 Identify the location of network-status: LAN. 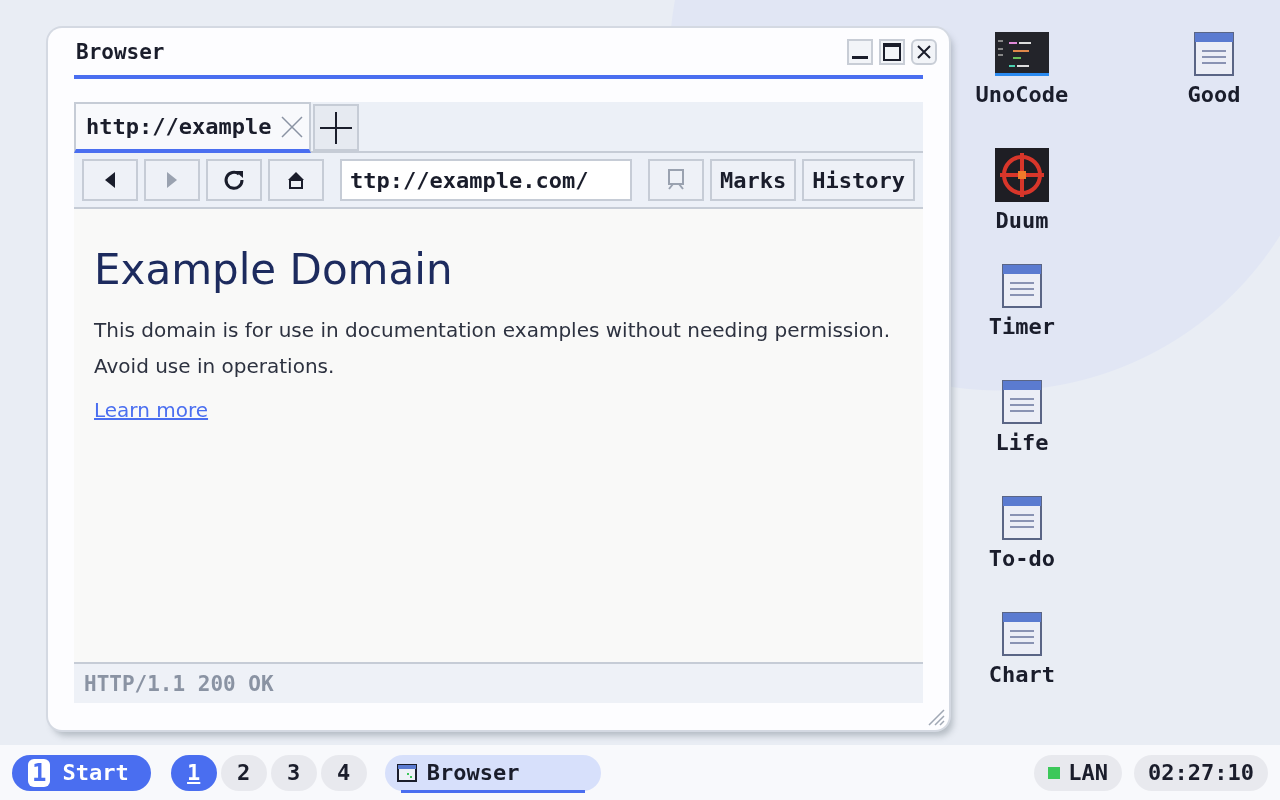
(1078, 772).